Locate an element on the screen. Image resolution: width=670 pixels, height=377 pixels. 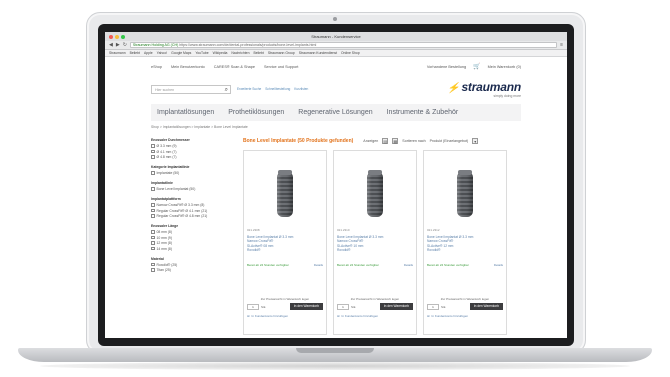
filter-option: 14 mm (8) is located at coordinates (192, 249).